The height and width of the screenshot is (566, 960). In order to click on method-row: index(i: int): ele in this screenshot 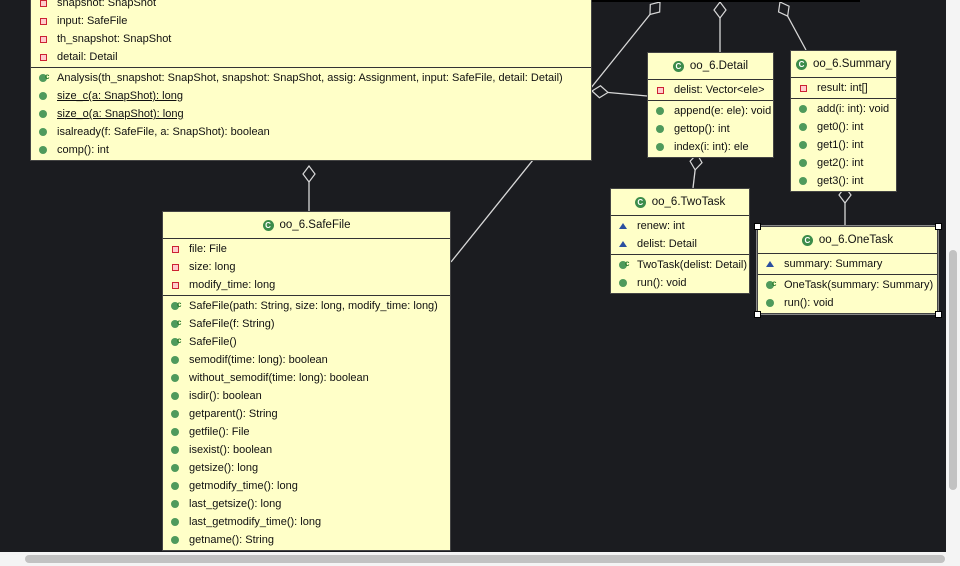, I will do `click(710, 147)`.